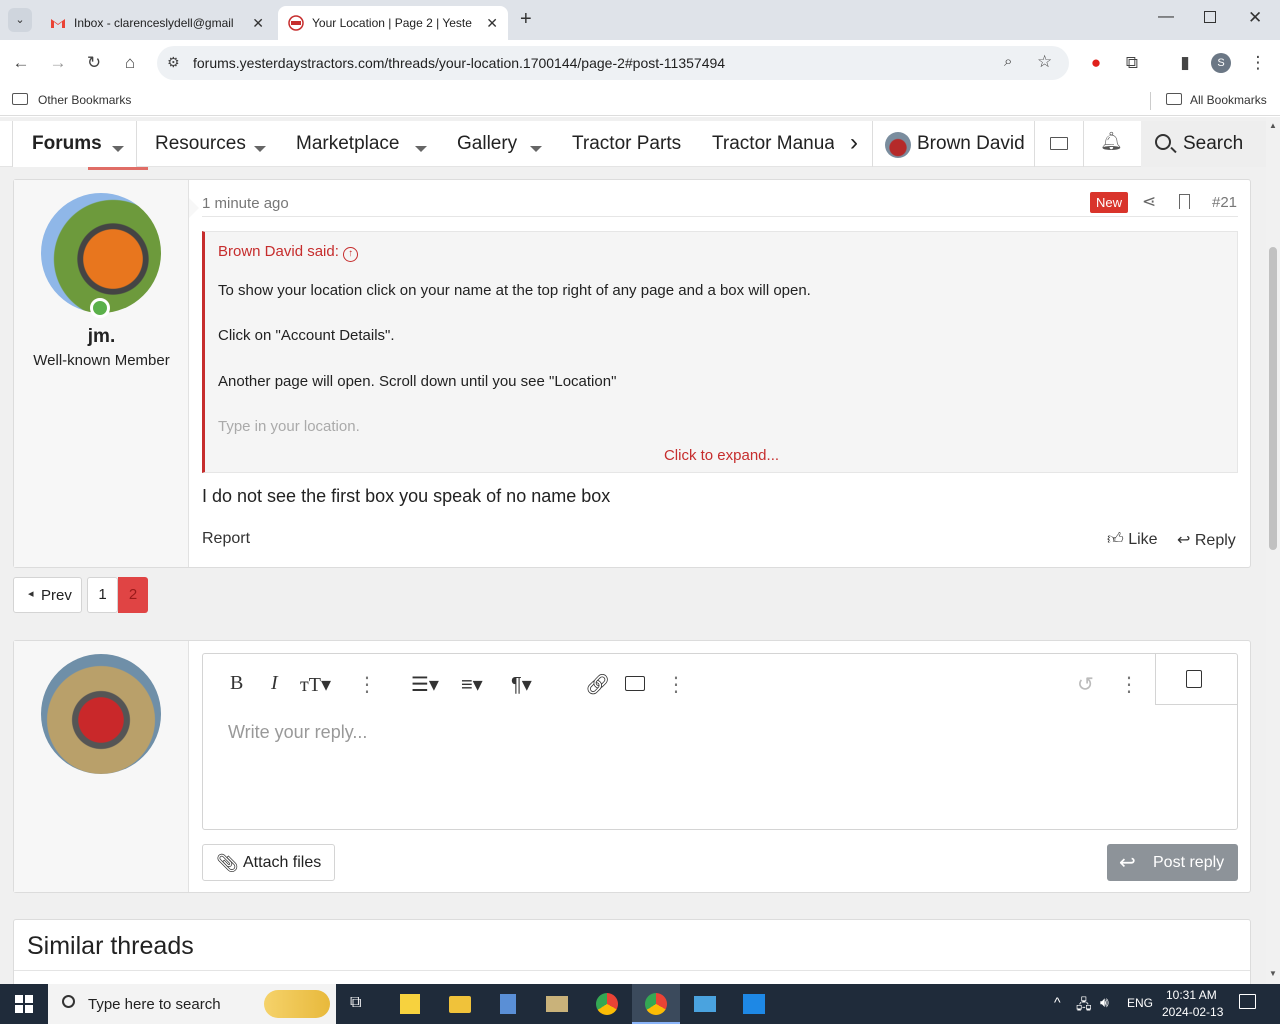 Image resolution: width=1280 pixels, height=1024 pixels. I want to click on align-icon: ≡▾, so click(472, 684).